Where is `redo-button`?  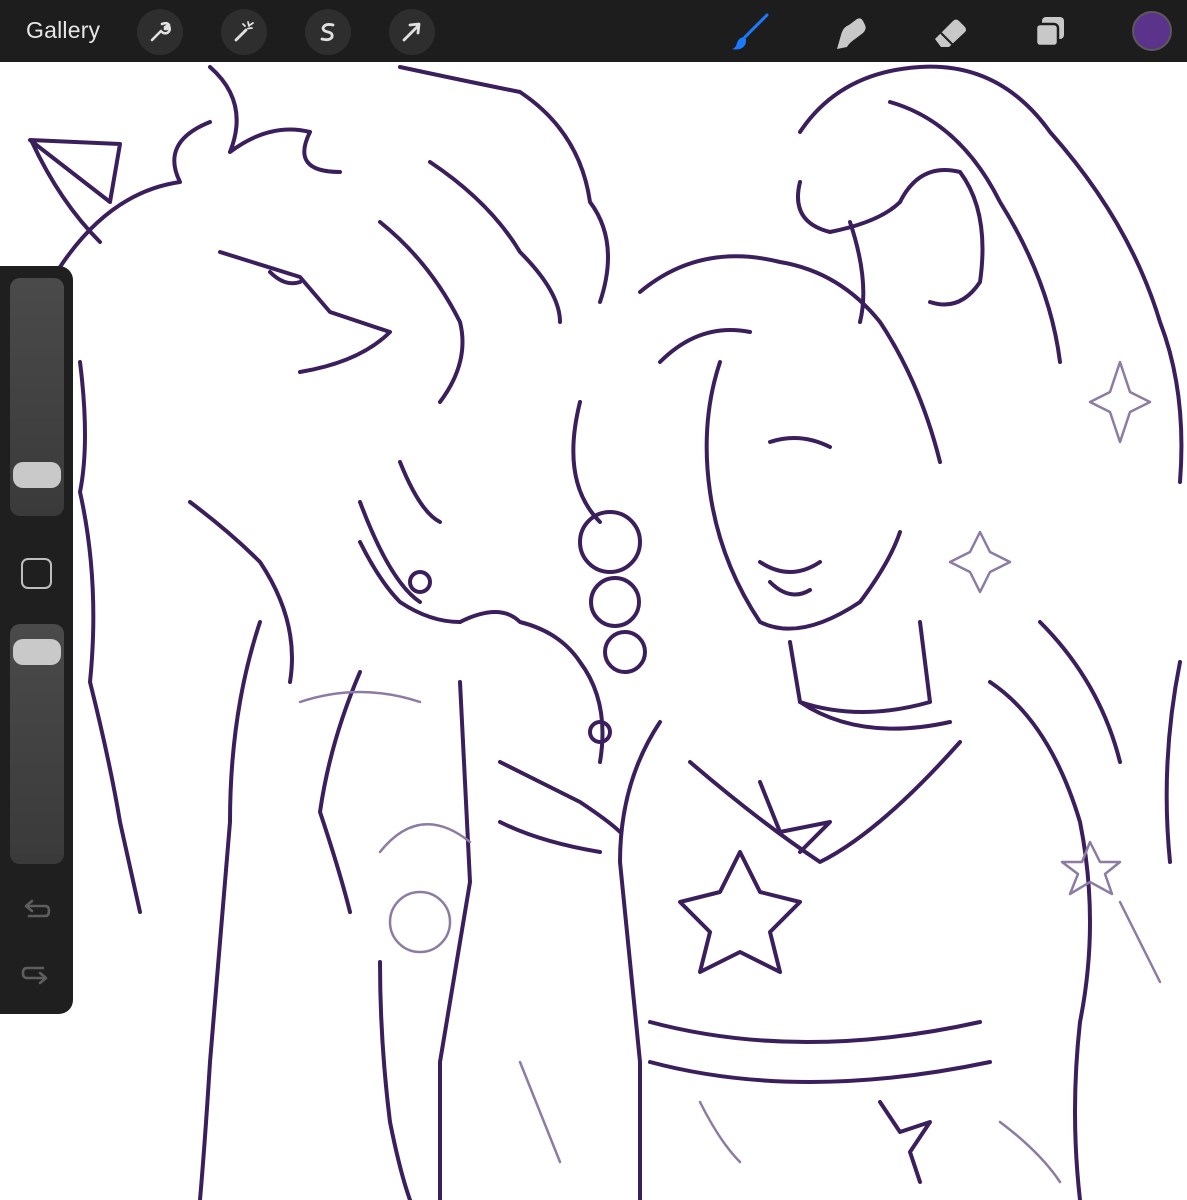 redo-button is located at coordinates (36, 975).